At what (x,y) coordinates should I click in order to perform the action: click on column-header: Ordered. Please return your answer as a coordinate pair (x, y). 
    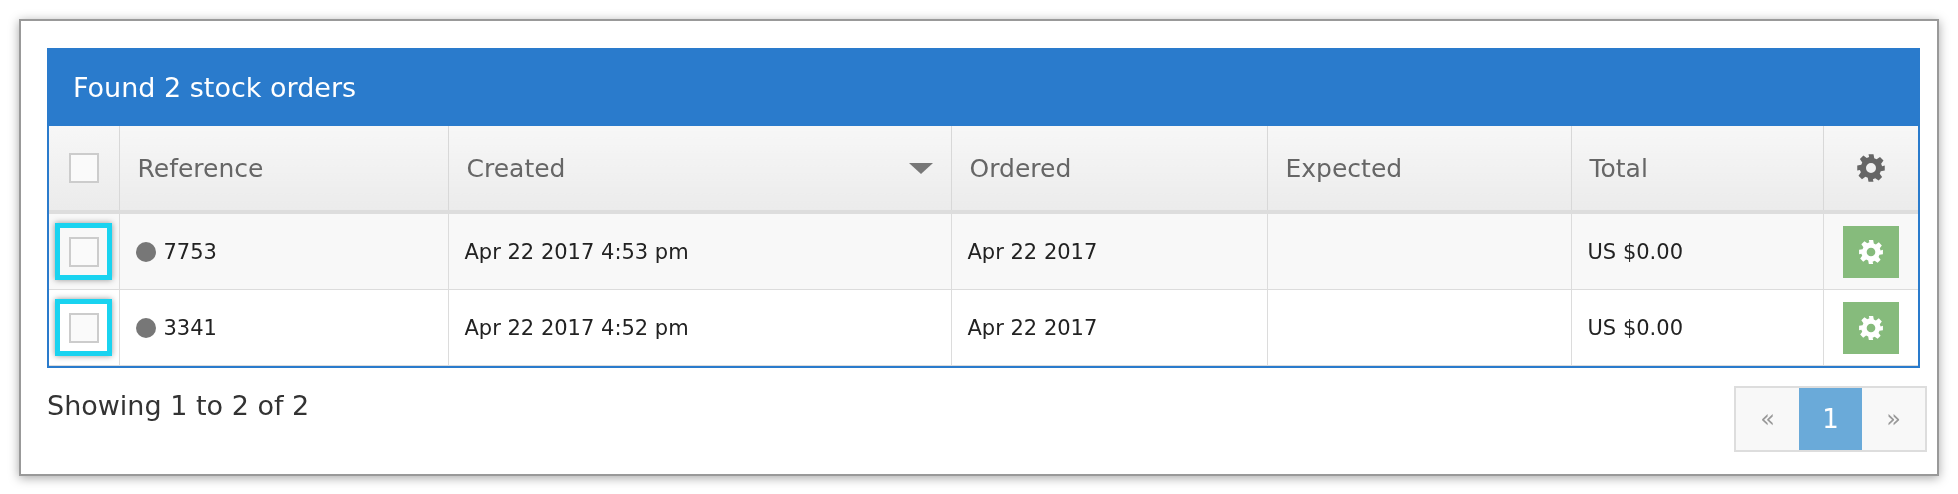
    Looking at the image, I should click on (1109, 169).